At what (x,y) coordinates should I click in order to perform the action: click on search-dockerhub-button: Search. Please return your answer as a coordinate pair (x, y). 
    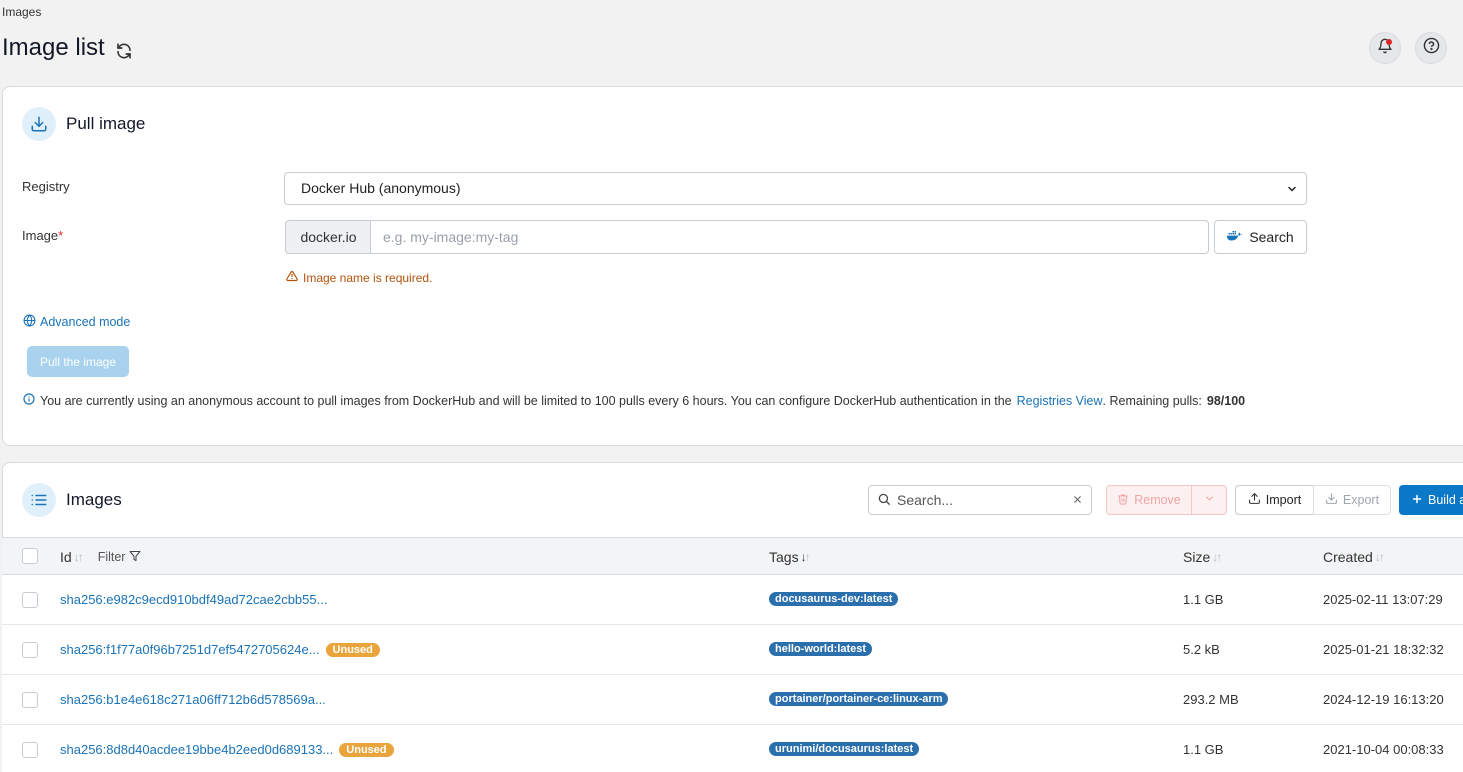
    Looking at the image, I should click on (1260, 237).